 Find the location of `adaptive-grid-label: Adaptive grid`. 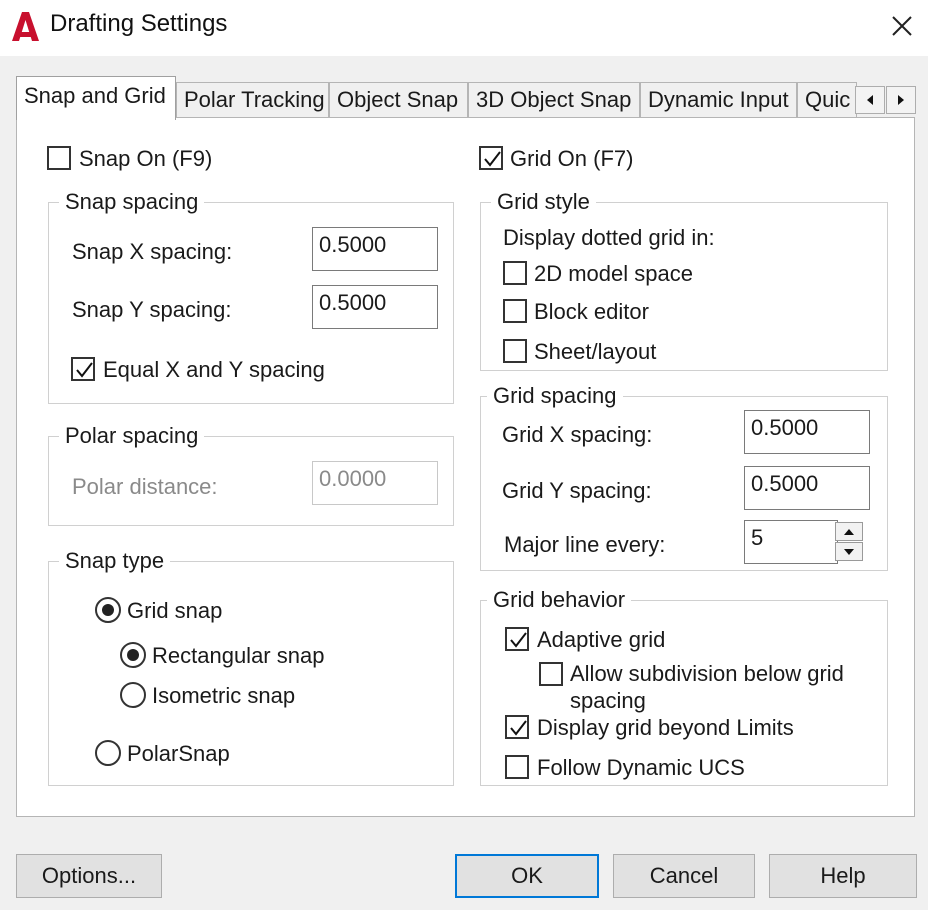

adaptive-grid-label: Adaptive grid is located at coordinates (601, 639).